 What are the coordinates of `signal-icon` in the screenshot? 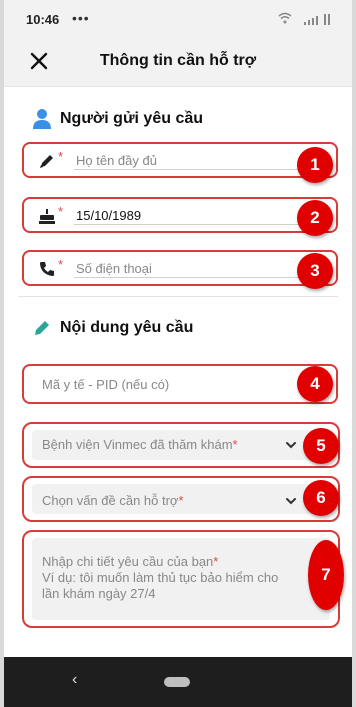 It's located at (317, 19).